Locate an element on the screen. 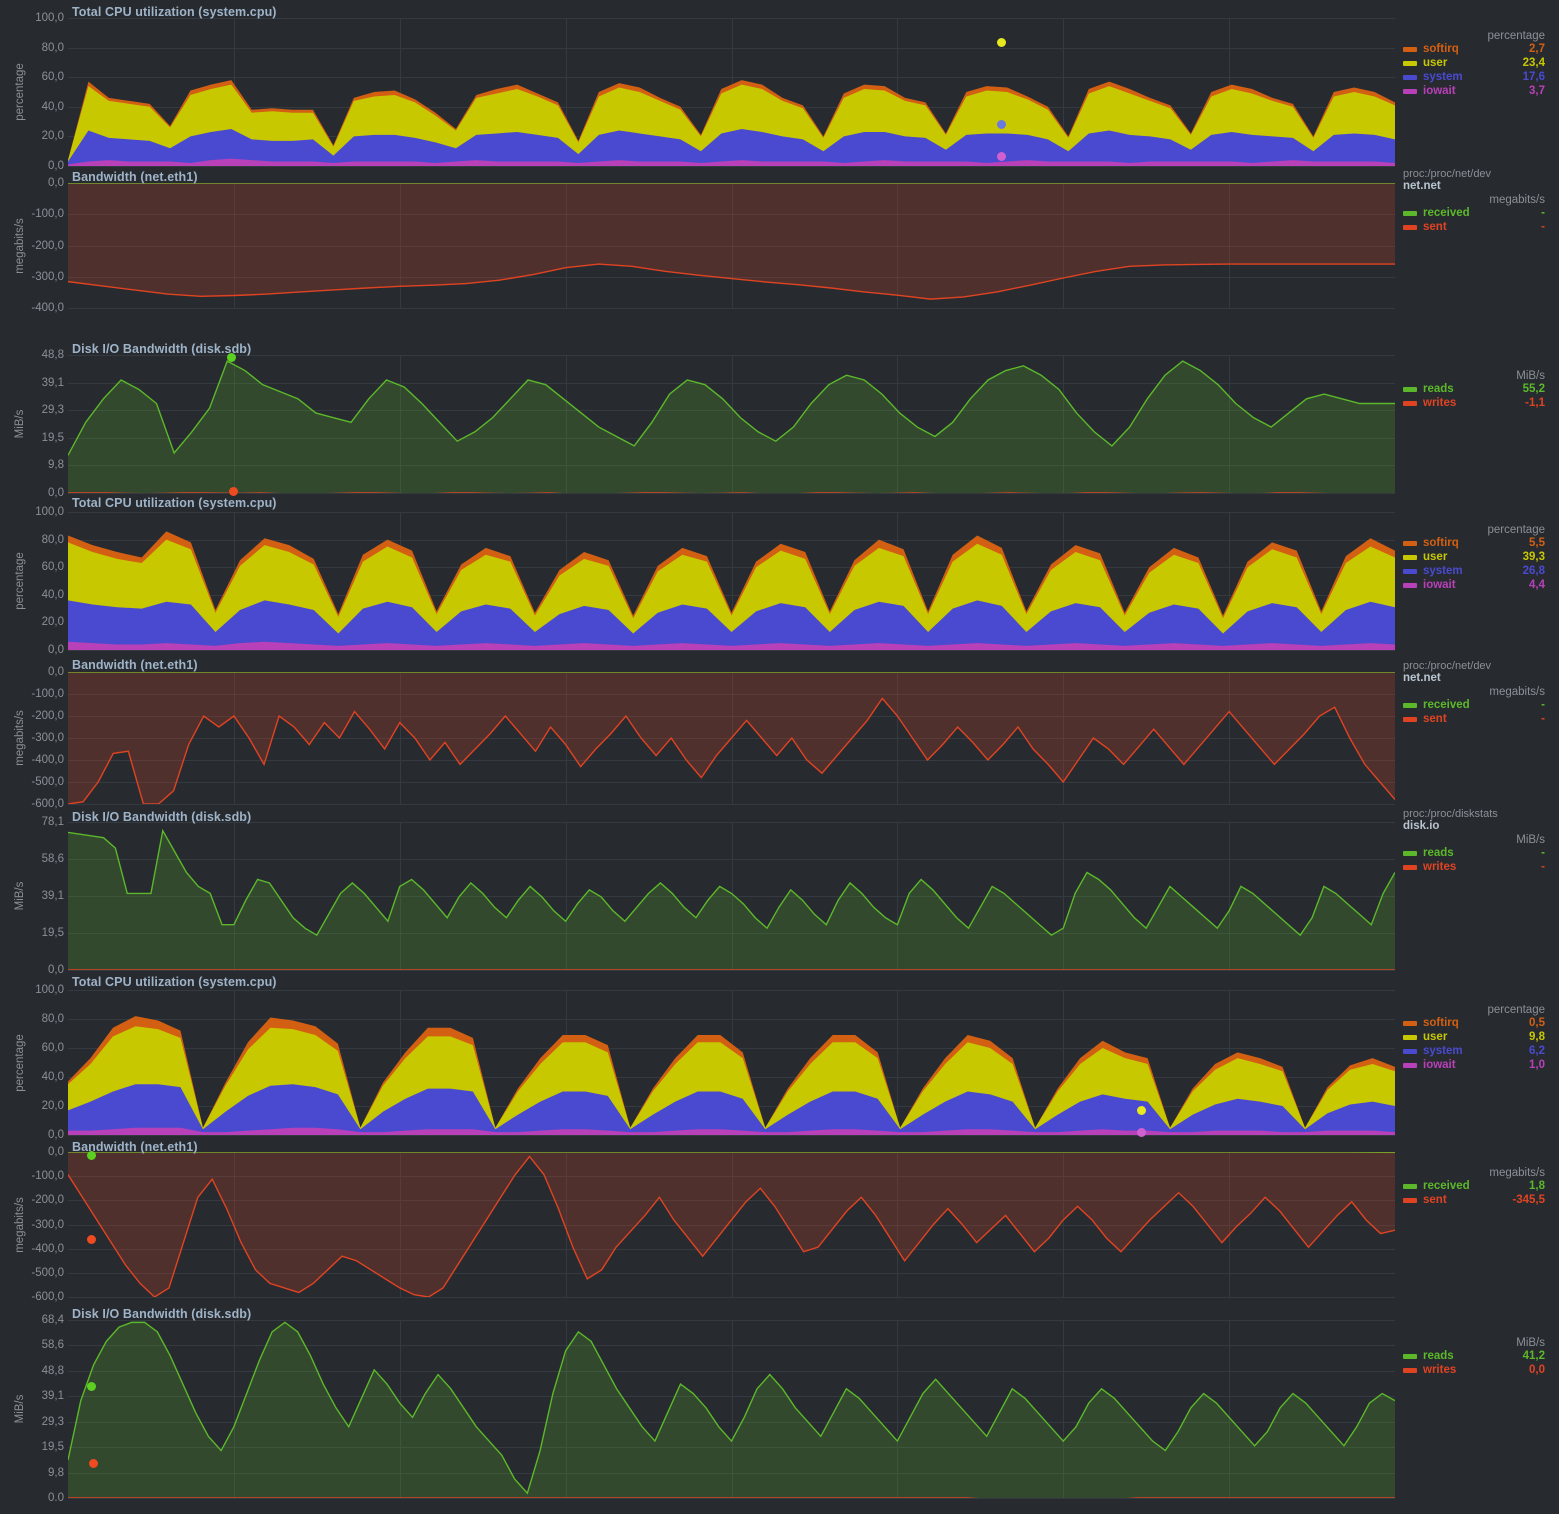 This screenshot has width=1559, height=1514. legend-item-reads: reads 55,2 is located at coordinates (1475, 389).